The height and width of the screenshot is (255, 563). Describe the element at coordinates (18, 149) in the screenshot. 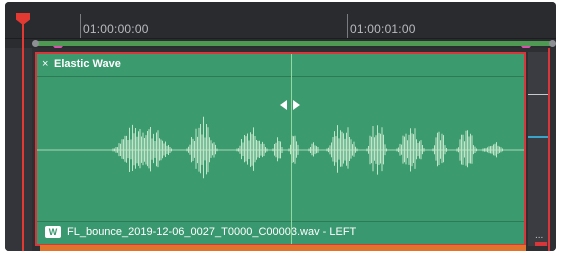

I see `track-gutter` at that location.